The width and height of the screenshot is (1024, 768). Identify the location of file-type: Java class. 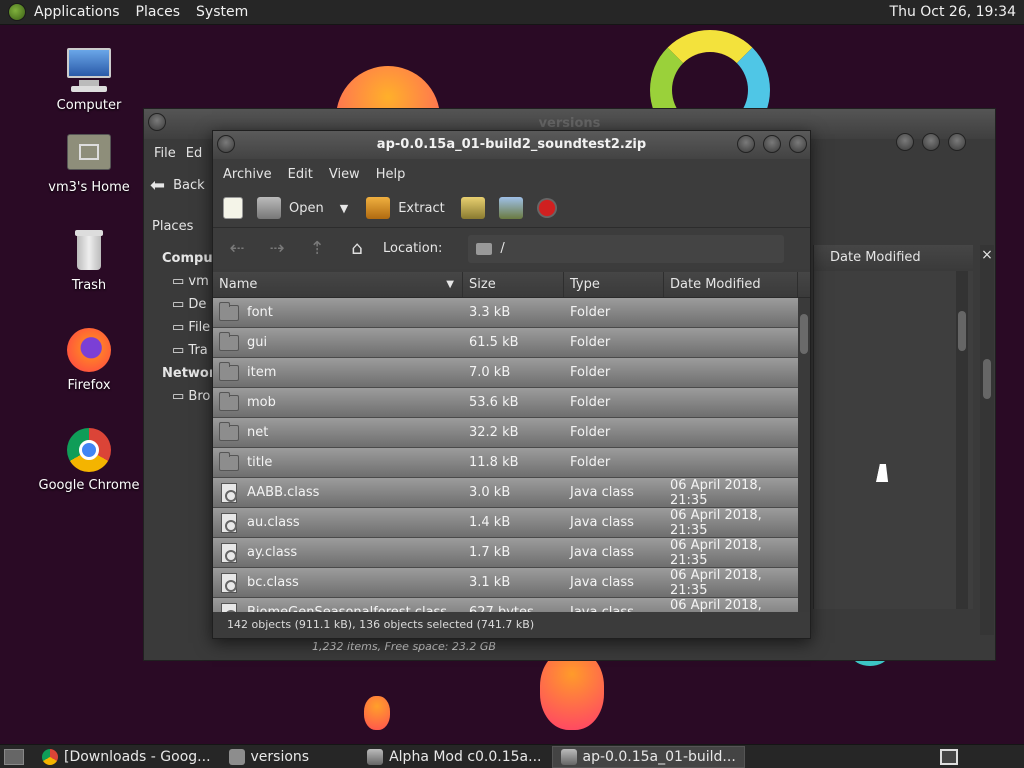
(602, 522).